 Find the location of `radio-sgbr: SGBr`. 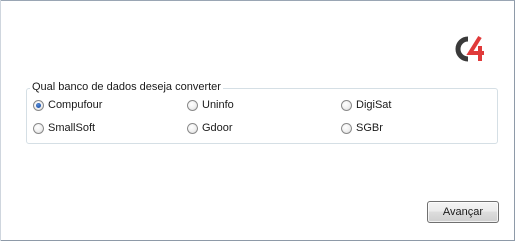

radio-sgbr: SGBr is located at coordinates (362, 128).